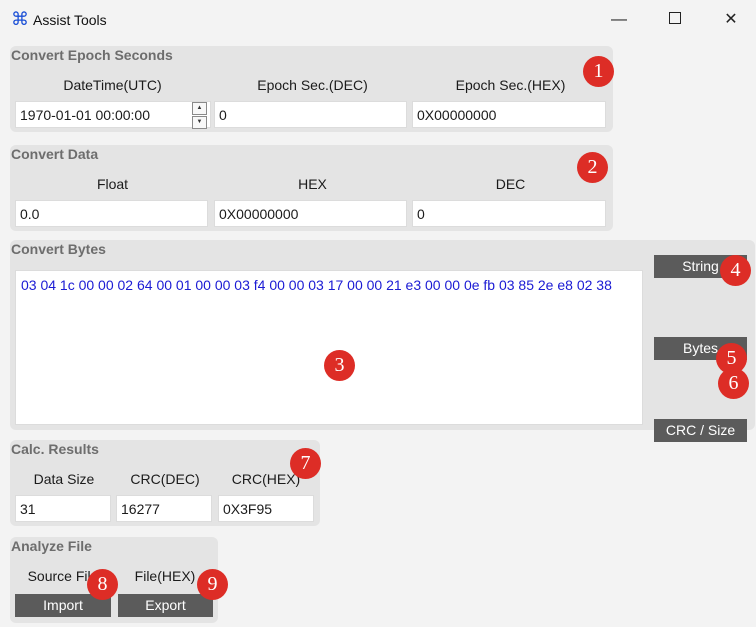 This screenshot has height=627, width=756. Describe the element at coordinates (55, 154) in the screenshot. I see `convert-data-title: Convert Data` at that location.